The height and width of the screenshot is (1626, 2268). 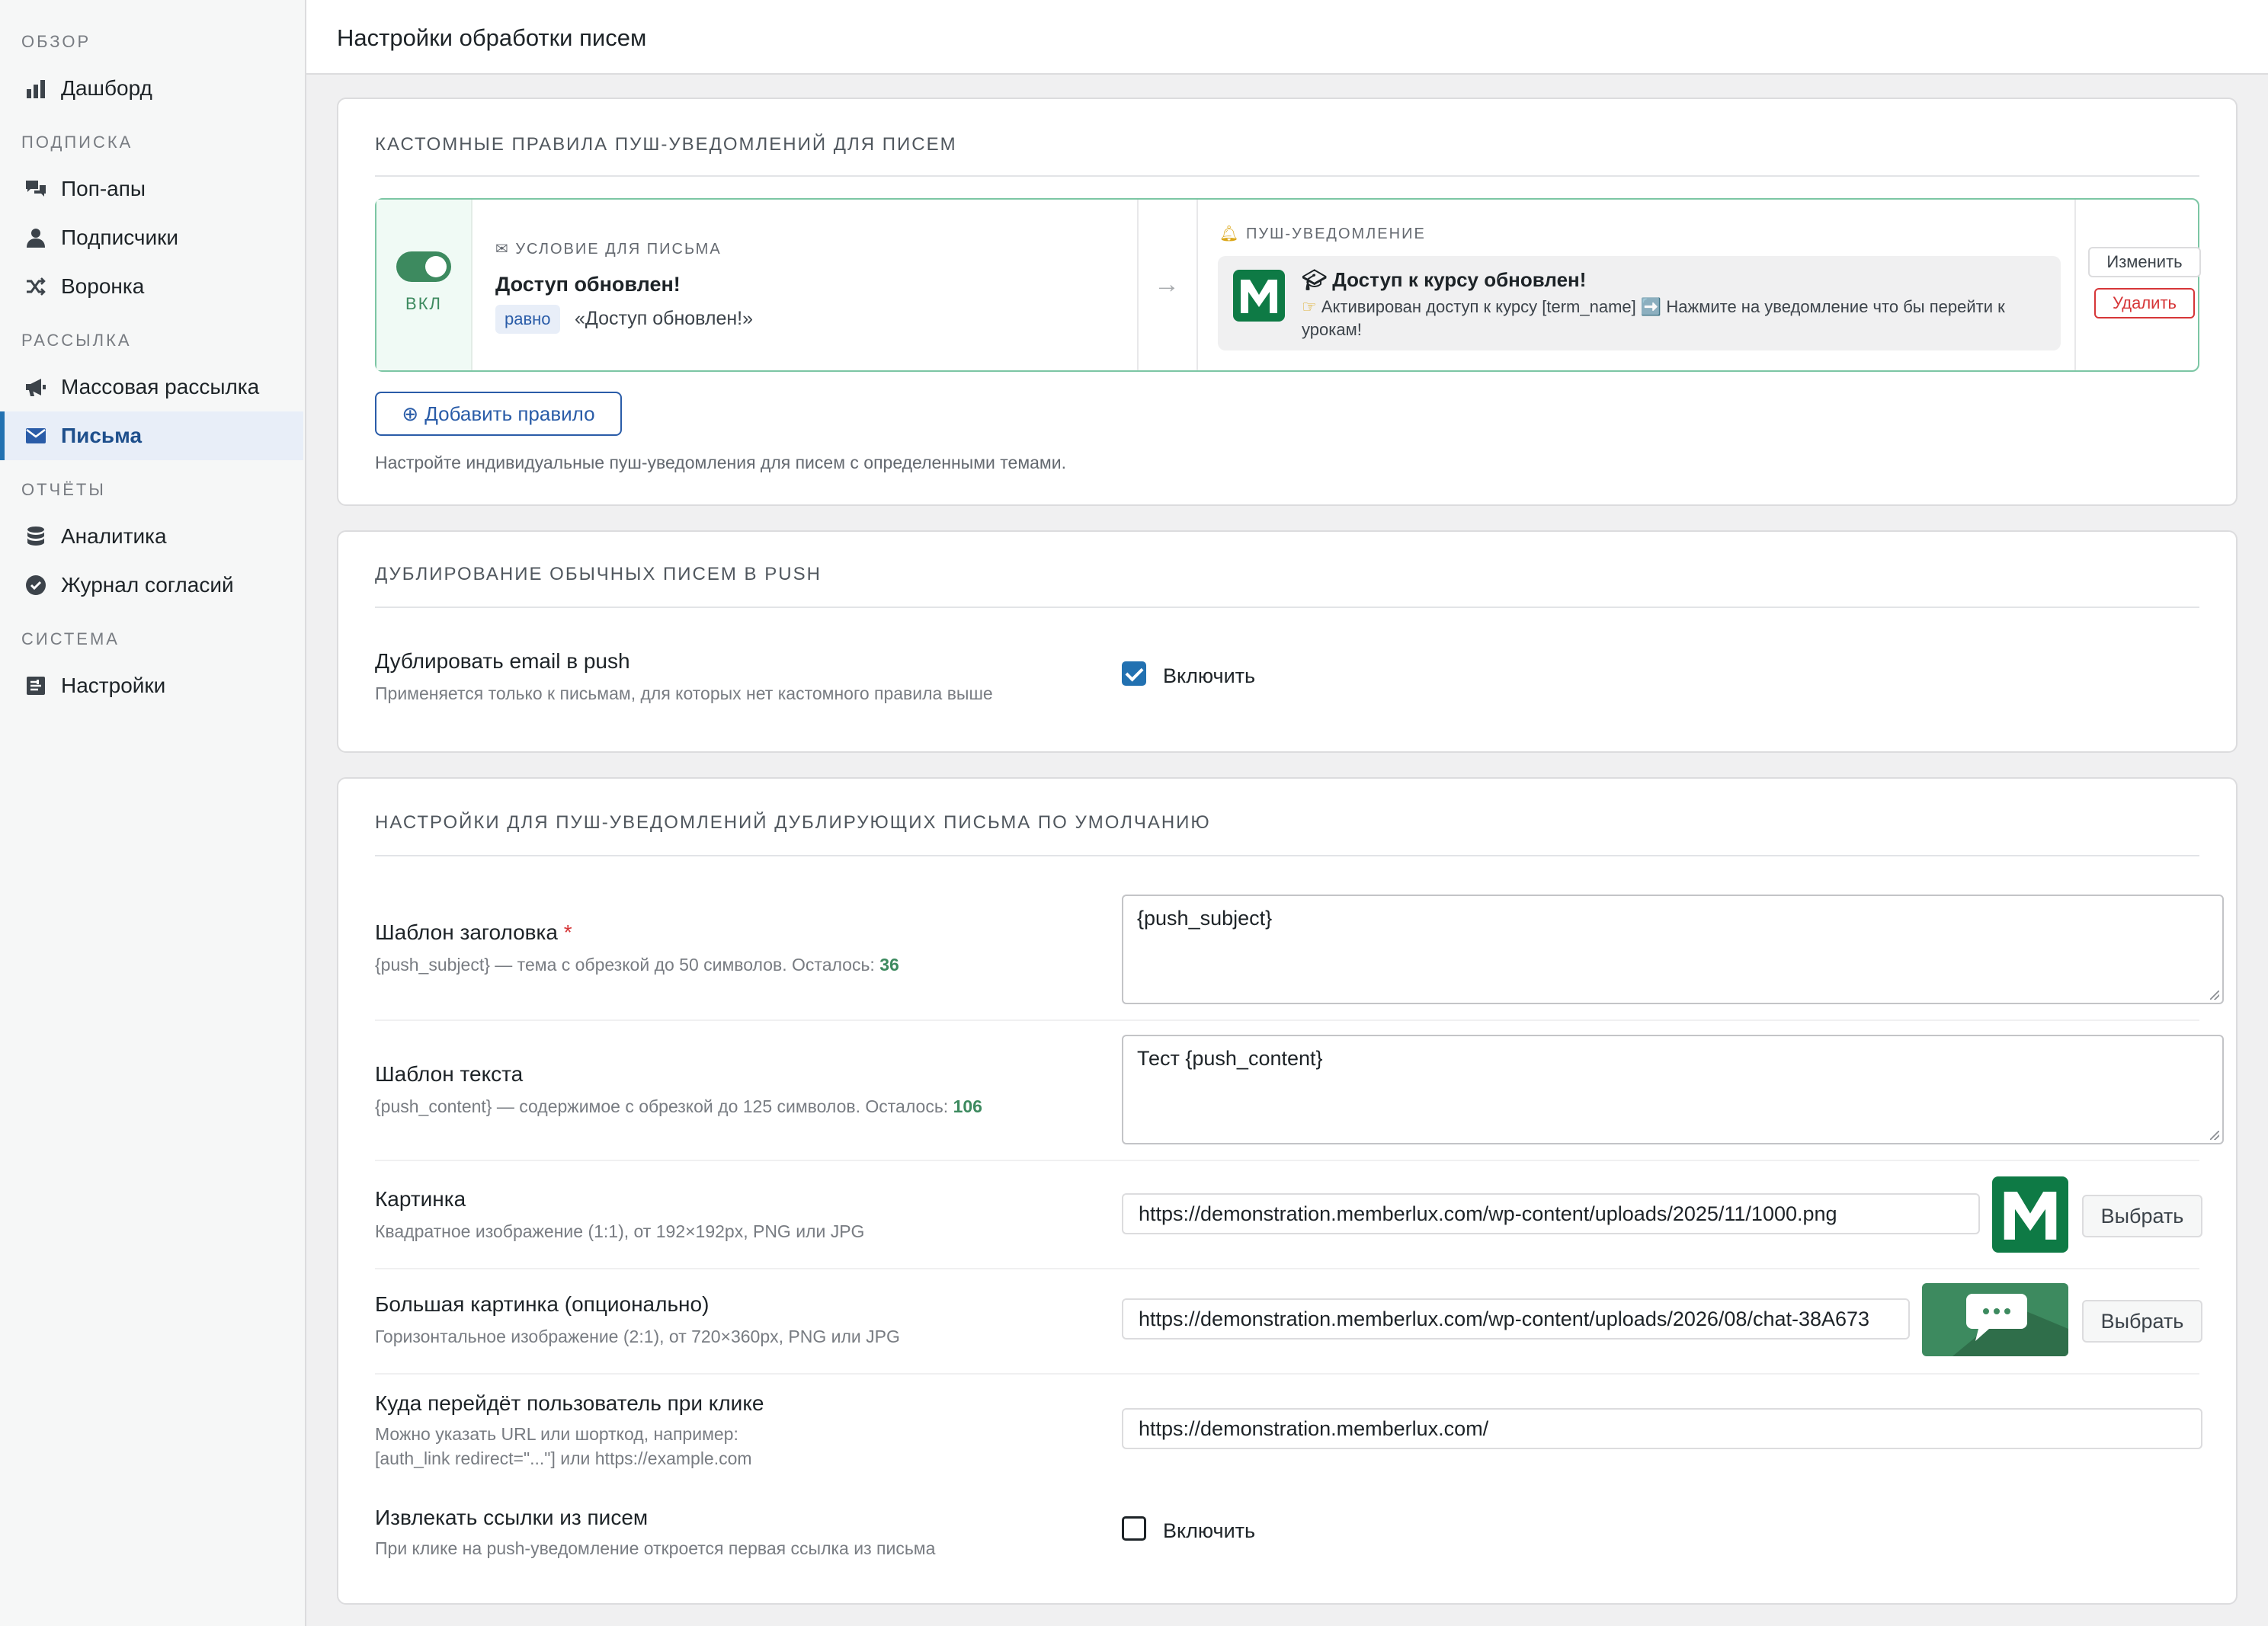 I want to click on click-url-label: Куда перейдёт пользователь при клике, so click(x=569, y=1403).